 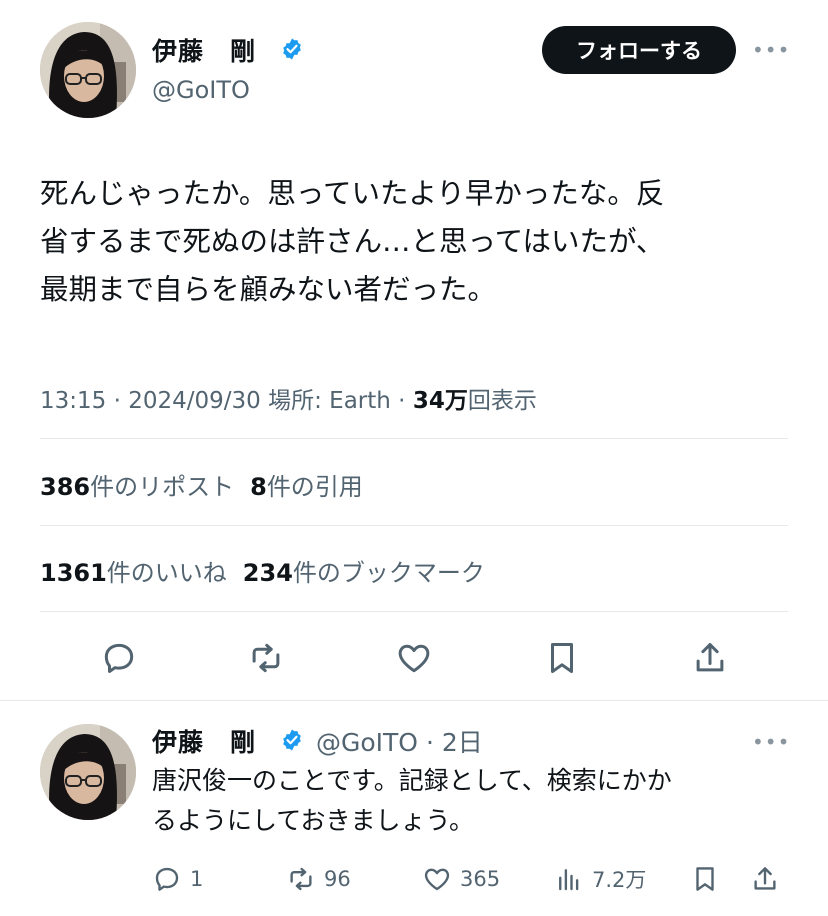 I want to click on repost-button, so click(x=266, y=658).